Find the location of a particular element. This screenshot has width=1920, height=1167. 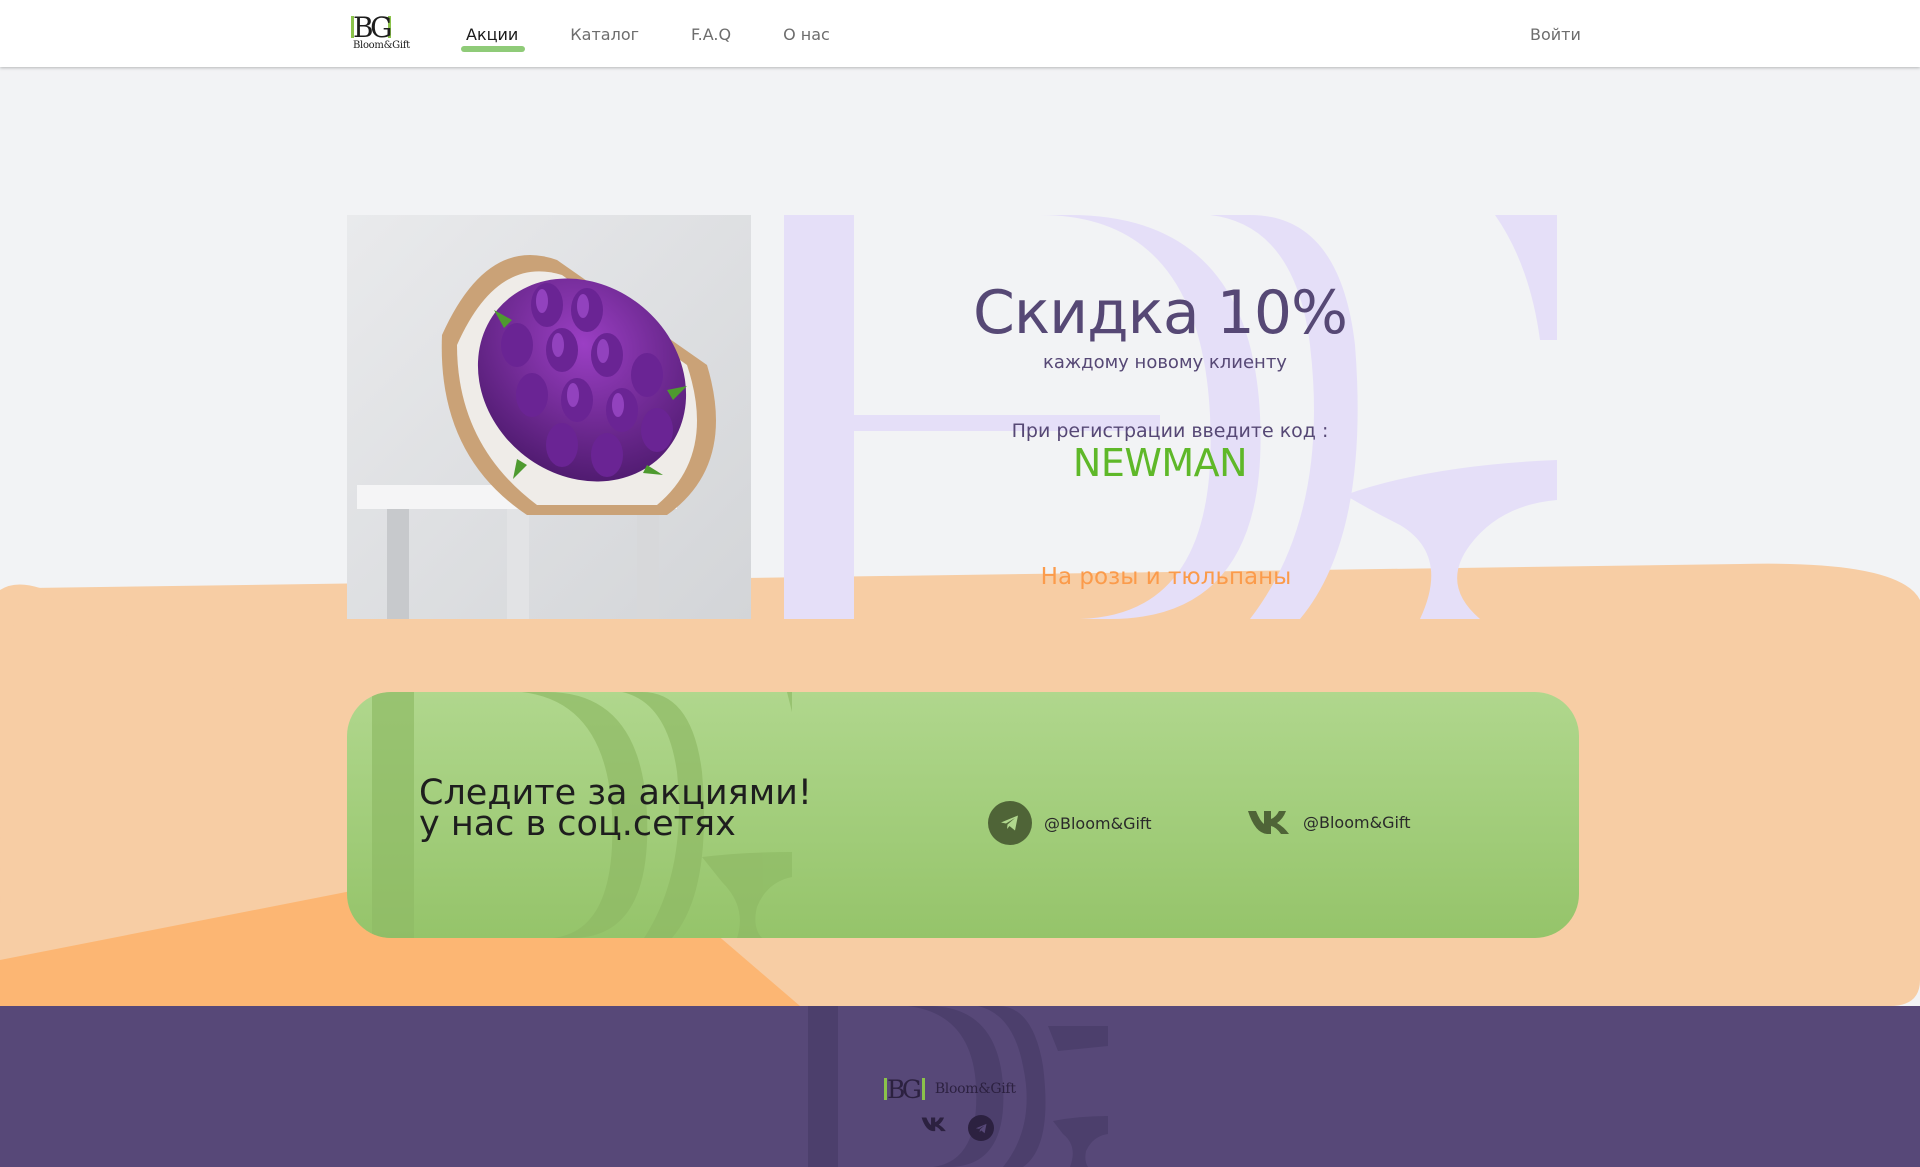

social-heading-line: у нас в соц.сетях is located at coordinates (577, 824).